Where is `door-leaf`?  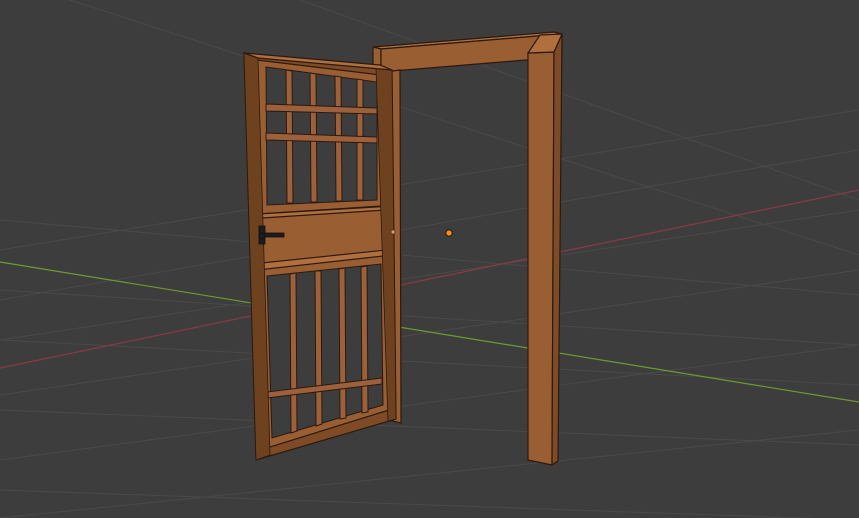 door-leaf is located at coordinates (320, 256).